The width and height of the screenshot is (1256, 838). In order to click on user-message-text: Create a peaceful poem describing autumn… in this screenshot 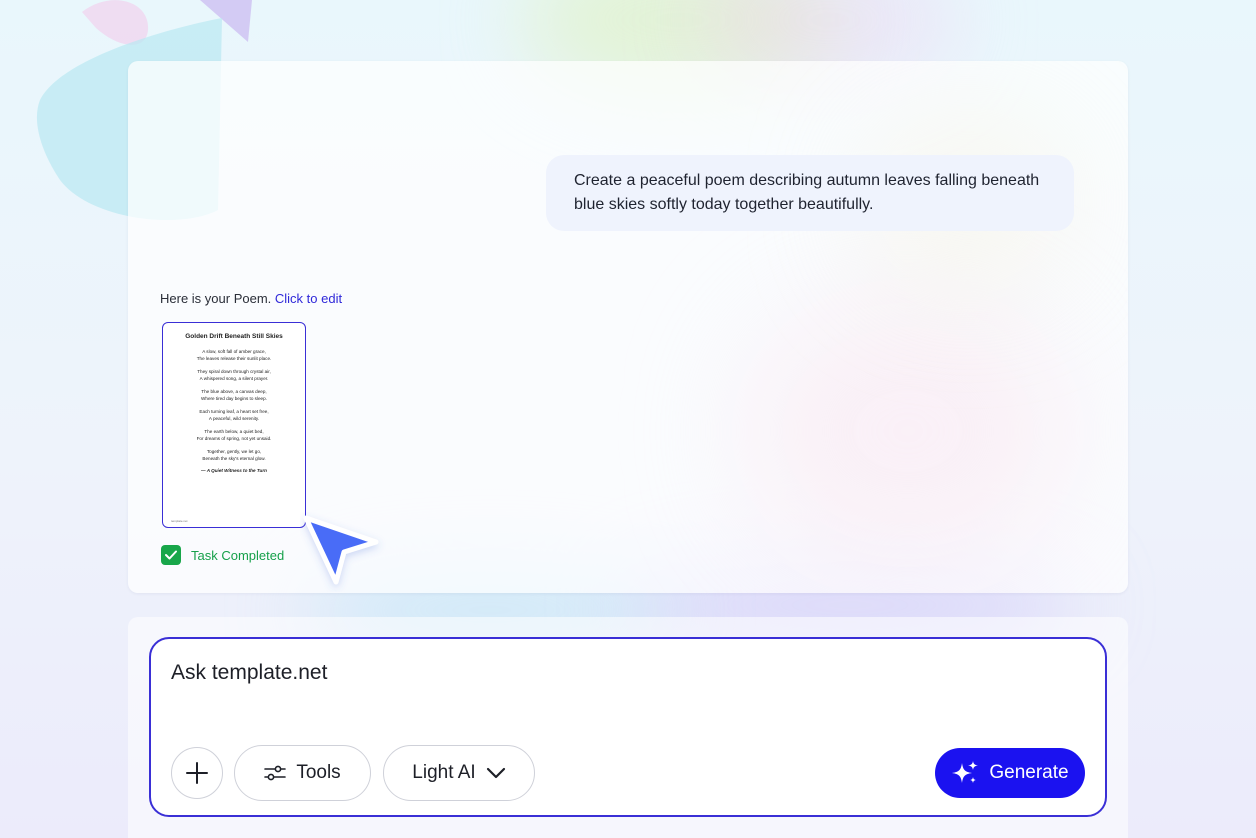, I will do `click(807, 192)`.